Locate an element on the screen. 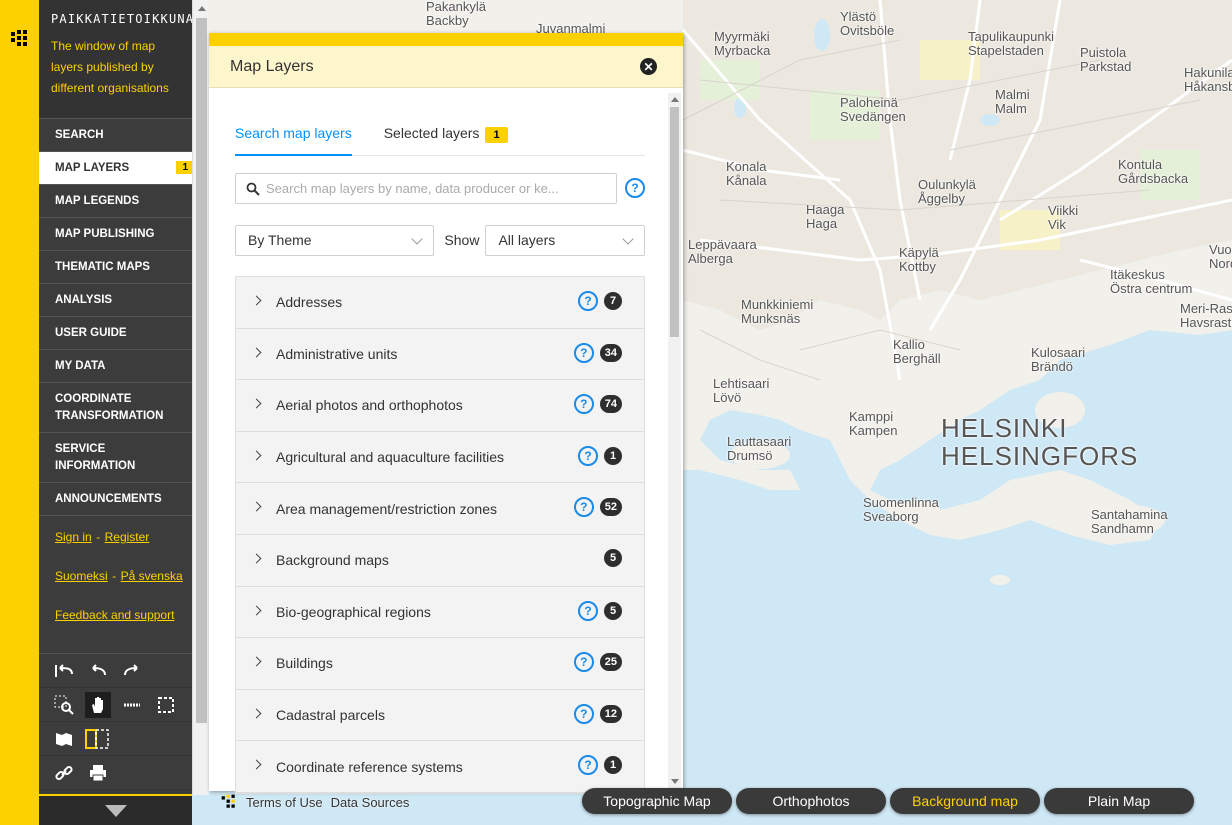  layer-group-row: Area management/restriction zones? 52 is located at coordinates (440, 509).